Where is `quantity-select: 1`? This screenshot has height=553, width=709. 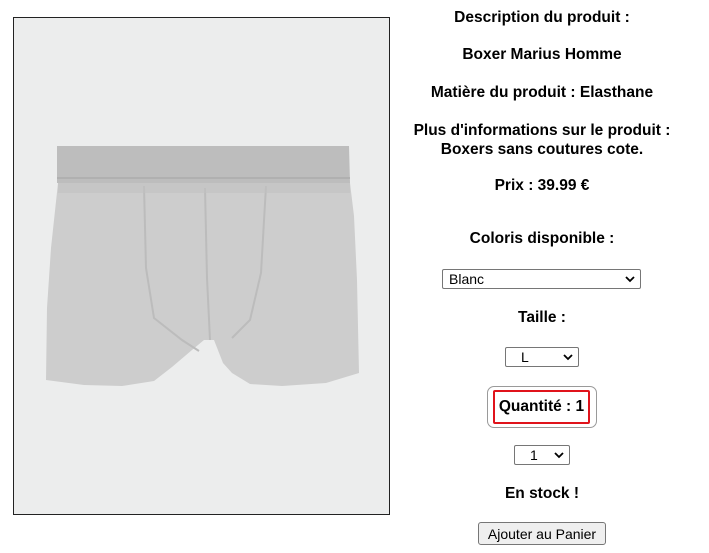 quantity-select: 1 is located at coordinates (542, 455).